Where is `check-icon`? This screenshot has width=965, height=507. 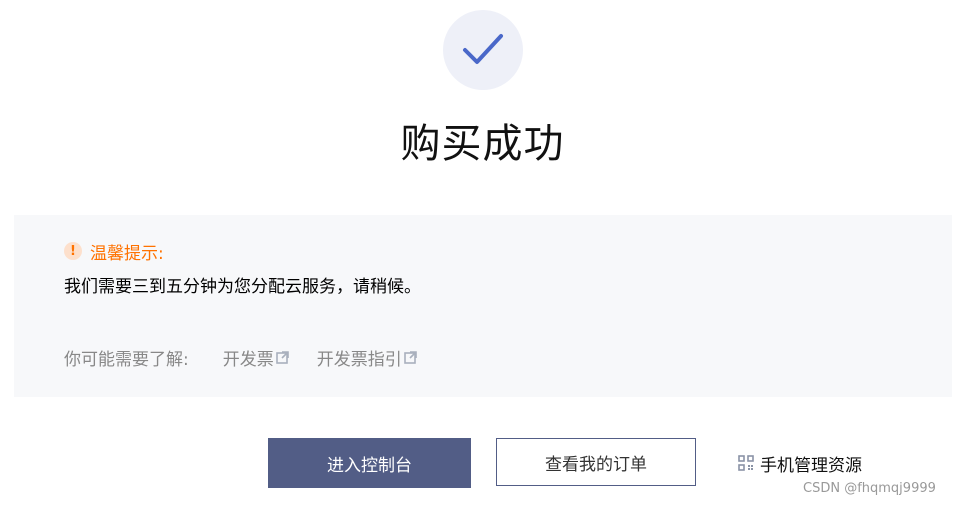 check-icon is located at coordinates (483, 49).